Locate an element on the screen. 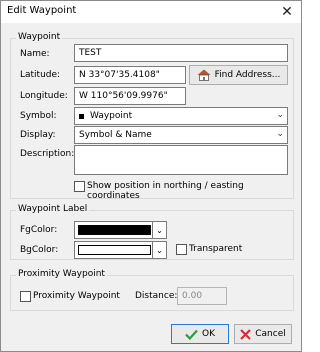 The height and width of the screenshot is (352, 320). description-label: Description: is located at coordinates (47, 154).